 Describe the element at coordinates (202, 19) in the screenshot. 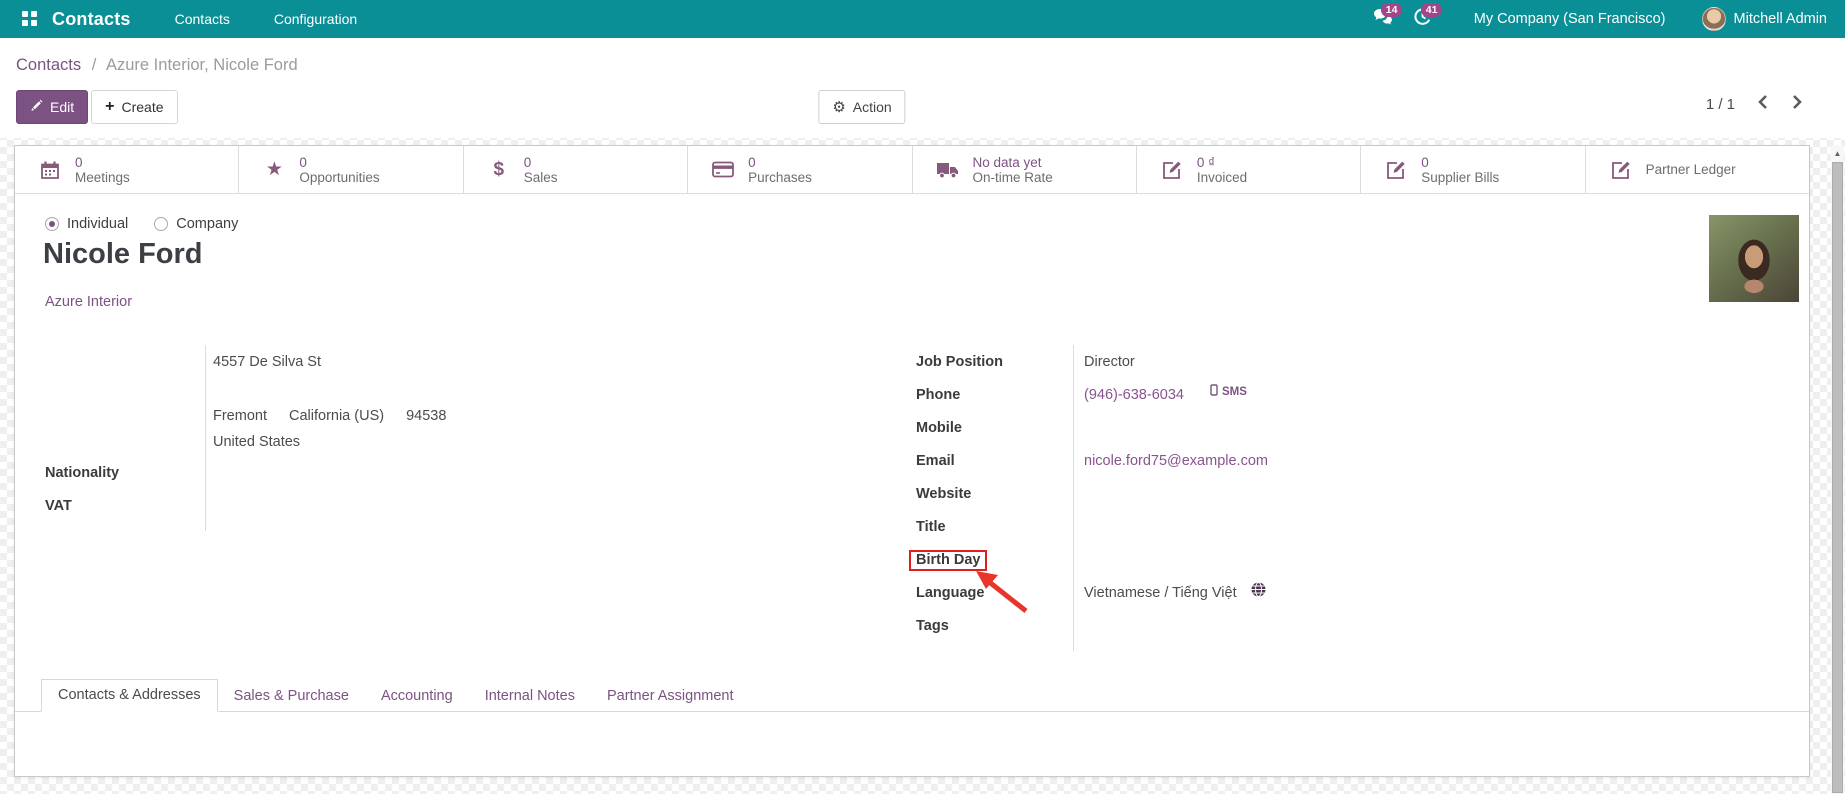

I see `menu-contacts: Contacts` at that location.